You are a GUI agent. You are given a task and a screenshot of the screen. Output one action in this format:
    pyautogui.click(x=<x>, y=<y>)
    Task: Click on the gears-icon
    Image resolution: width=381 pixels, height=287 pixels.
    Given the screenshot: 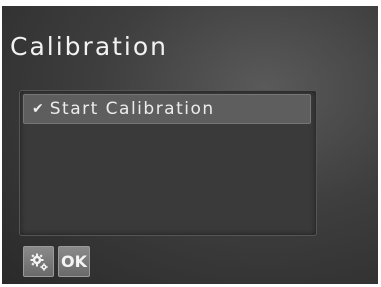 What is the action you would take?
    pyautogui.click(x=39, y=262)
    